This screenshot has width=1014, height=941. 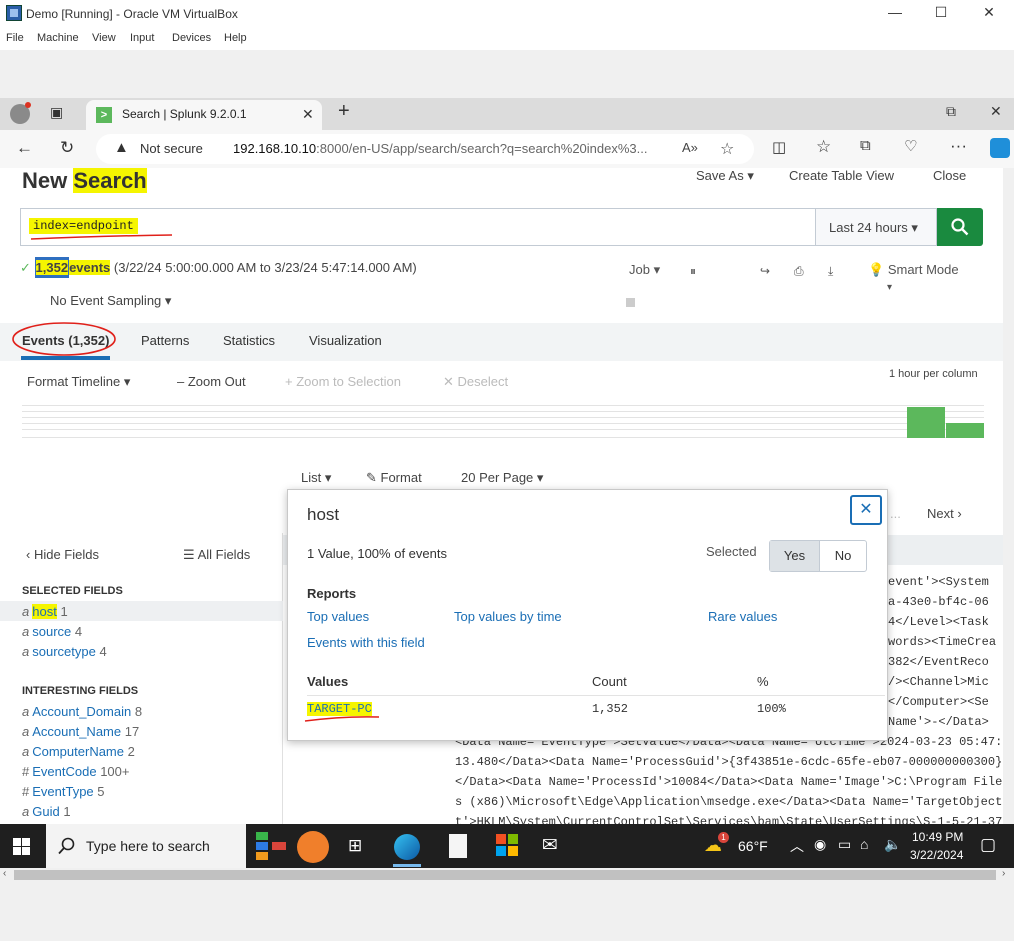 I want to click on close-icon: ✕, so click(x=989, y=13).